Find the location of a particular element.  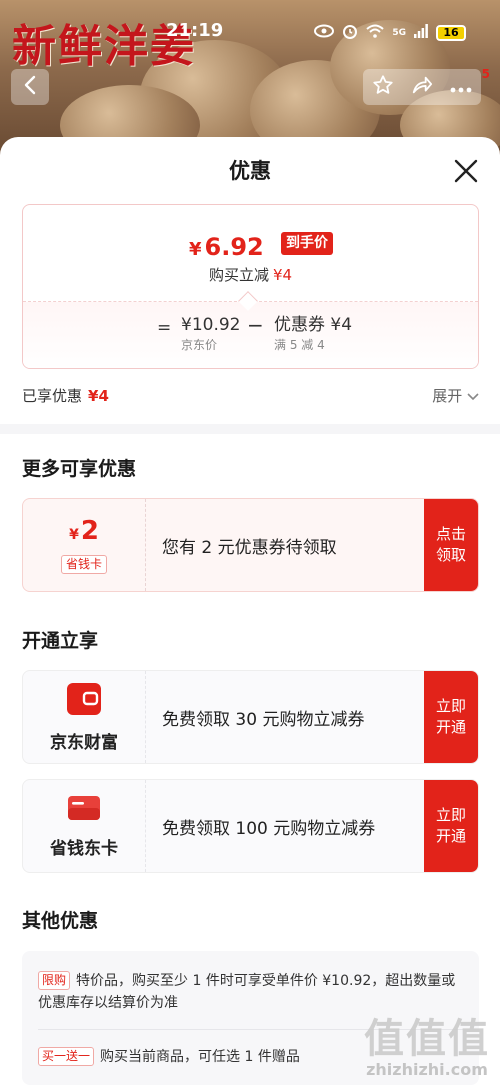

final-price-tag: 到手价 is located at coordinates (307, 243).